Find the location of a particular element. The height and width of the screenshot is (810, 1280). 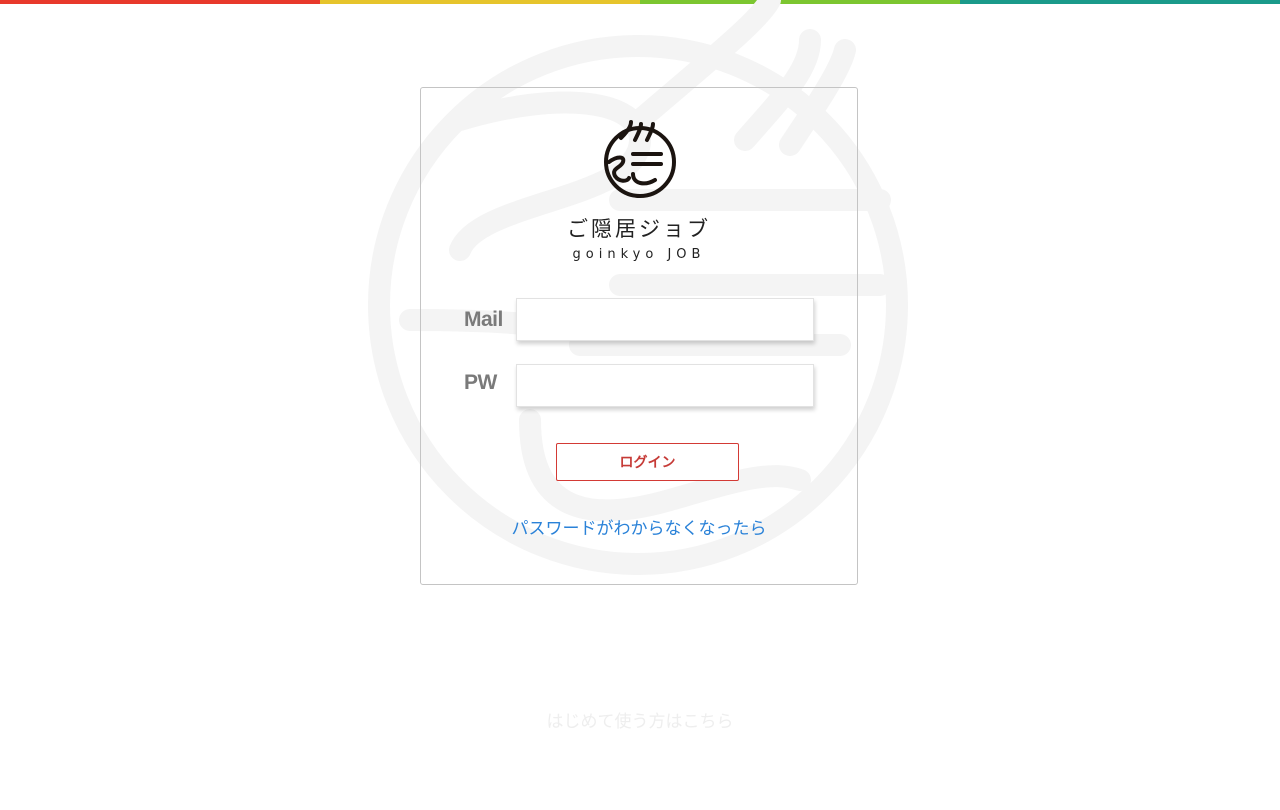

first-time-user-link: はじめて使う方はこちら is located at coordinates (640, 719).